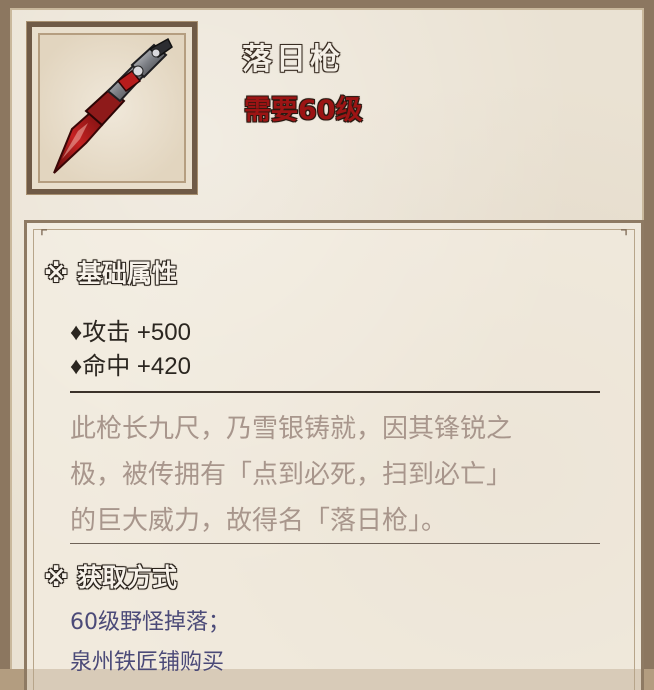 The width and height of the screenshot is (654, 690). I want to click on description-line: 此枪长九尺，乃雪银铸就，因其锋锐之, so click(291, 429).